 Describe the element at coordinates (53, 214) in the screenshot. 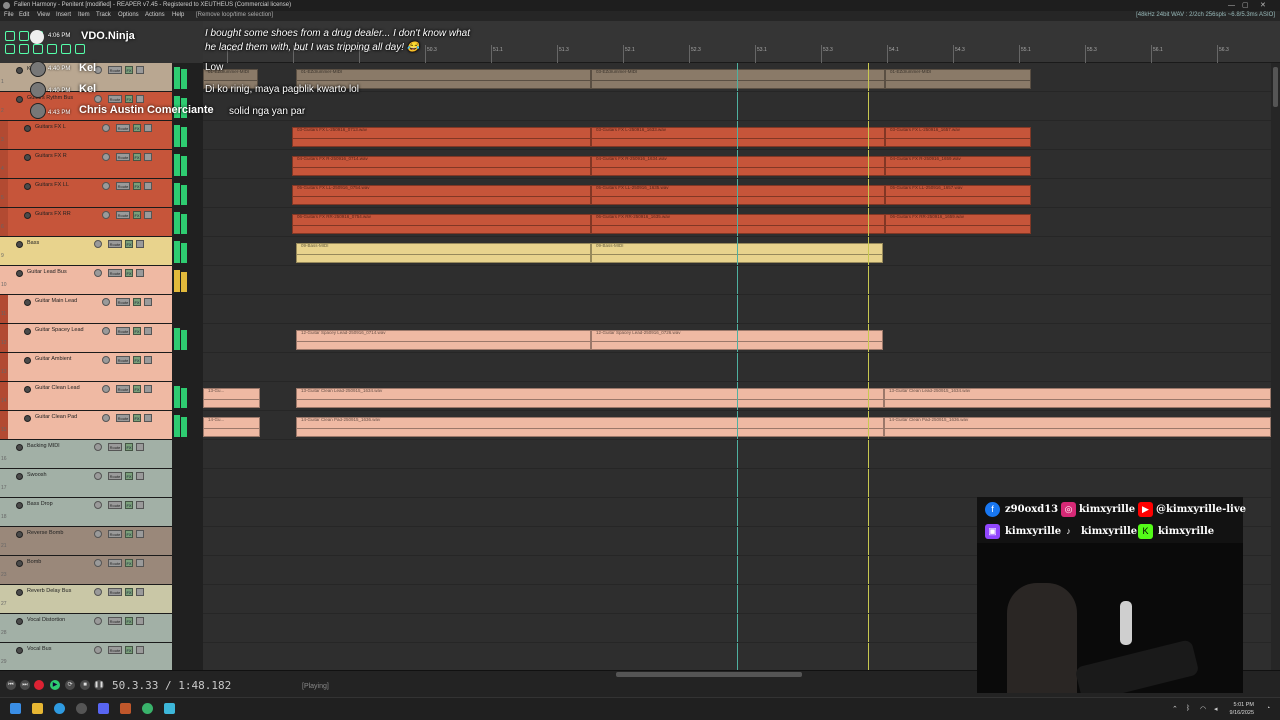

I see `track-name: Guitars FX RR` at that location.